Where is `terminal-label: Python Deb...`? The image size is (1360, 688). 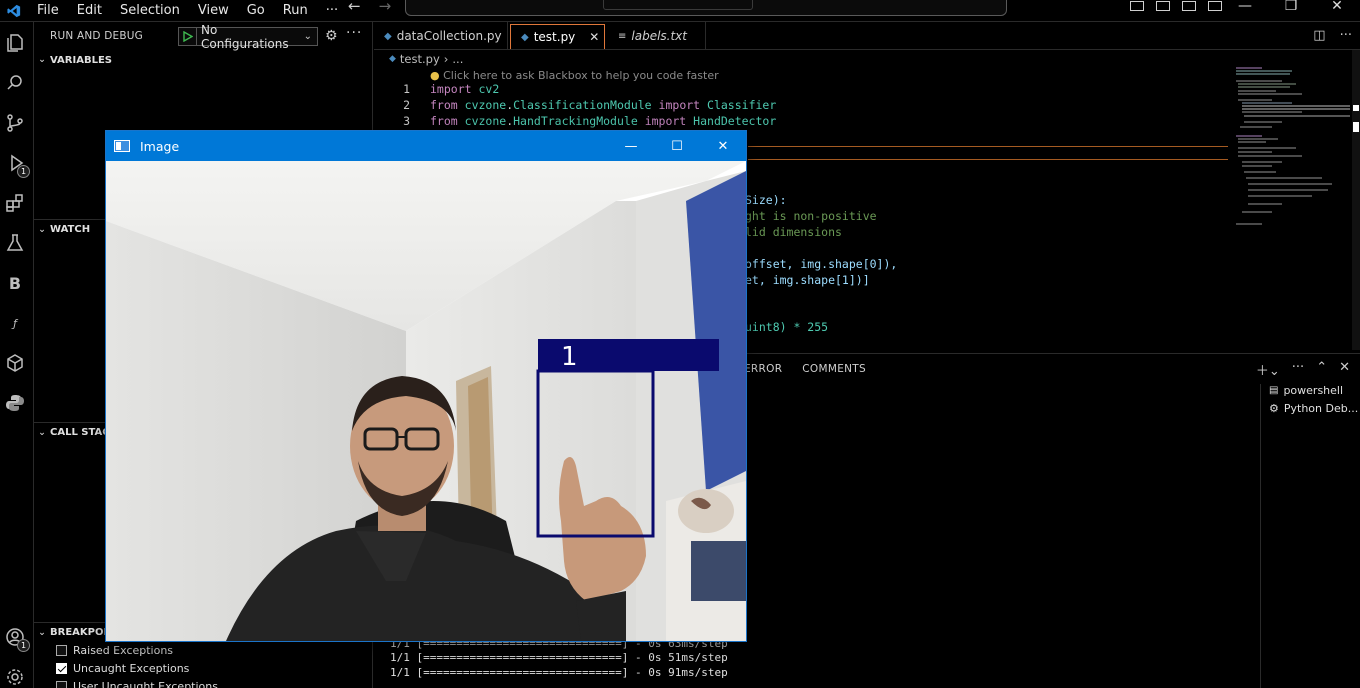
terminal-label: Python Deb... is located at coordinates (1321, 408).